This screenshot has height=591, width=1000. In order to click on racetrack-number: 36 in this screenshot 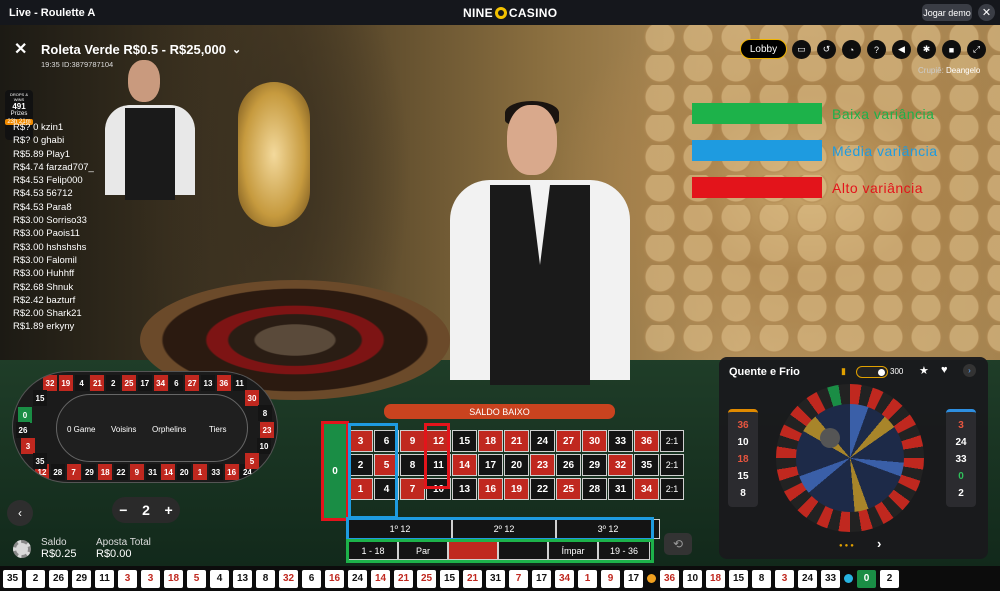, I will do `click(223, 383)`.